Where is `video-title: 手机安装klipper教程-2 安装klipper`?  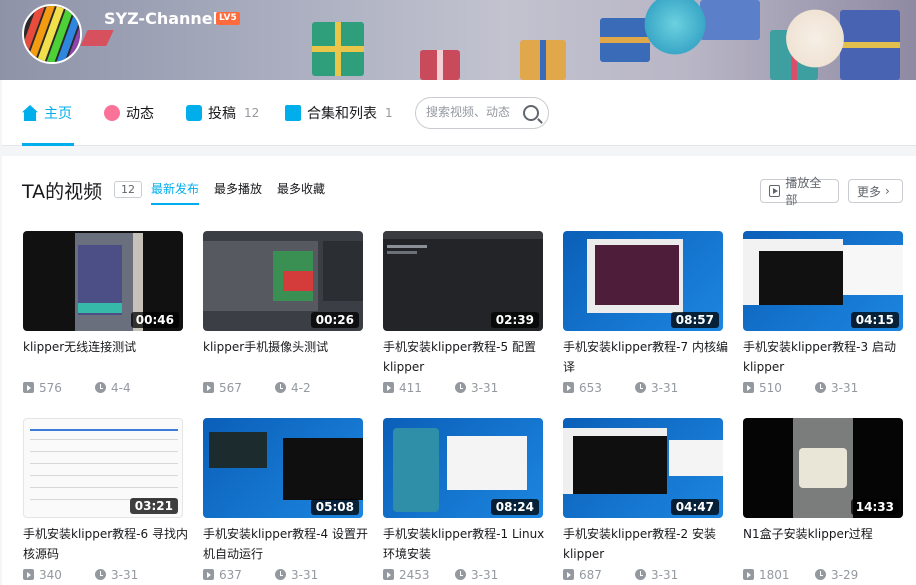 video-title: 手机安装klipper教程-2 安装klipper is located at coordinates (647, 544).